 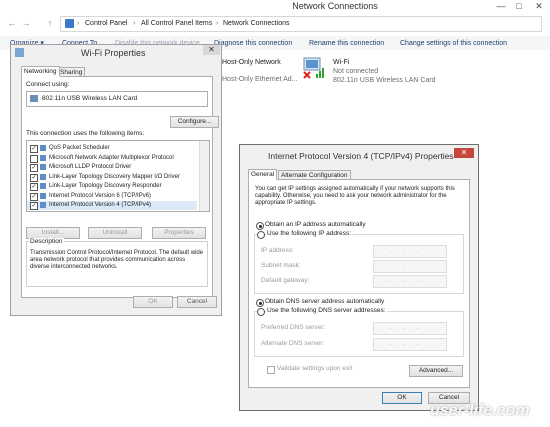 I want to click on auto-dns-radio, so click(x=260, y=303).